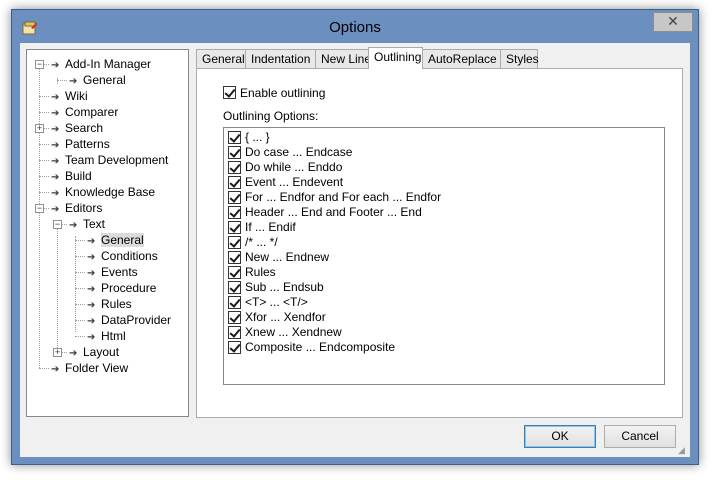  Describe the element at coordinates (395, 58) in the screenshot. I see `tab-outlining: Outlining` at that location.